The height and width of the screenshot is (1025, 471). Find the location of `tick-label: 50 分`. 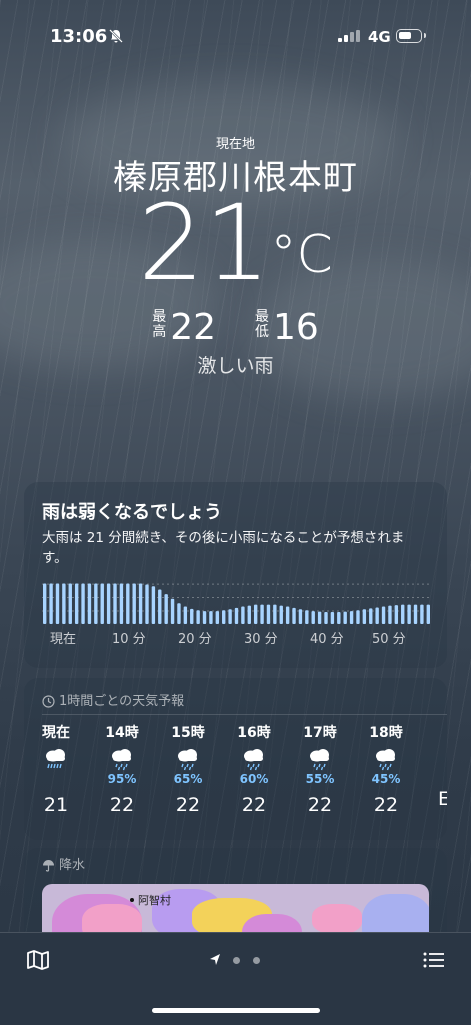

tick-label: 50 分 is located at coordinates (389, 639).